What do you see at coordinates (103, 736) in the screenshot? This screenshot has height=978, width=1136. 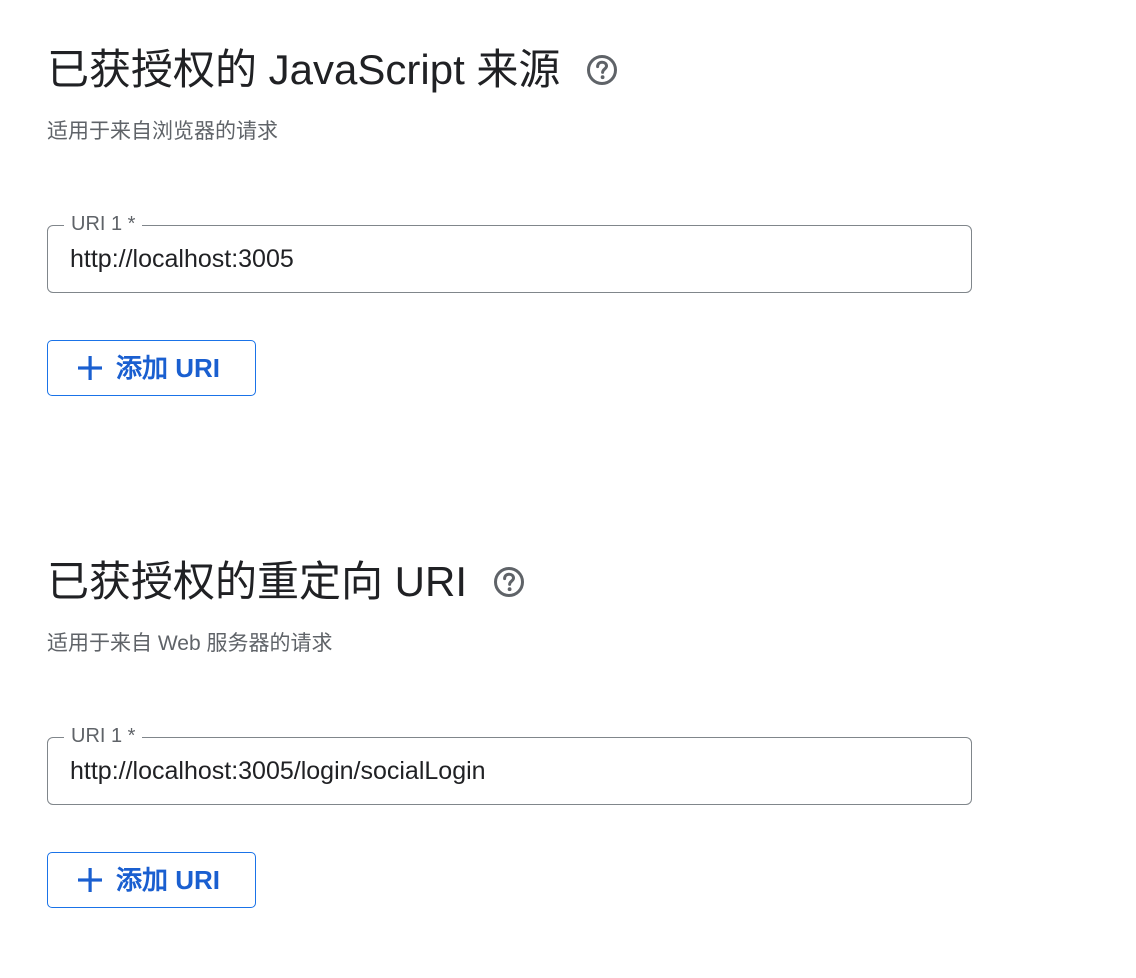 I see `redirect-uri-label: URI 1 *` at bounding box center [103, 736].